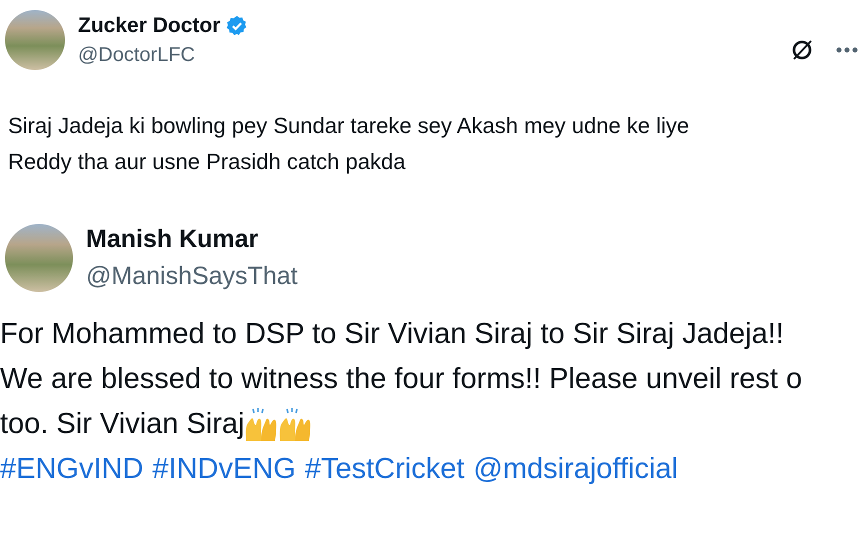  I want to click on slashed-circle-icon, so click(802, 50).